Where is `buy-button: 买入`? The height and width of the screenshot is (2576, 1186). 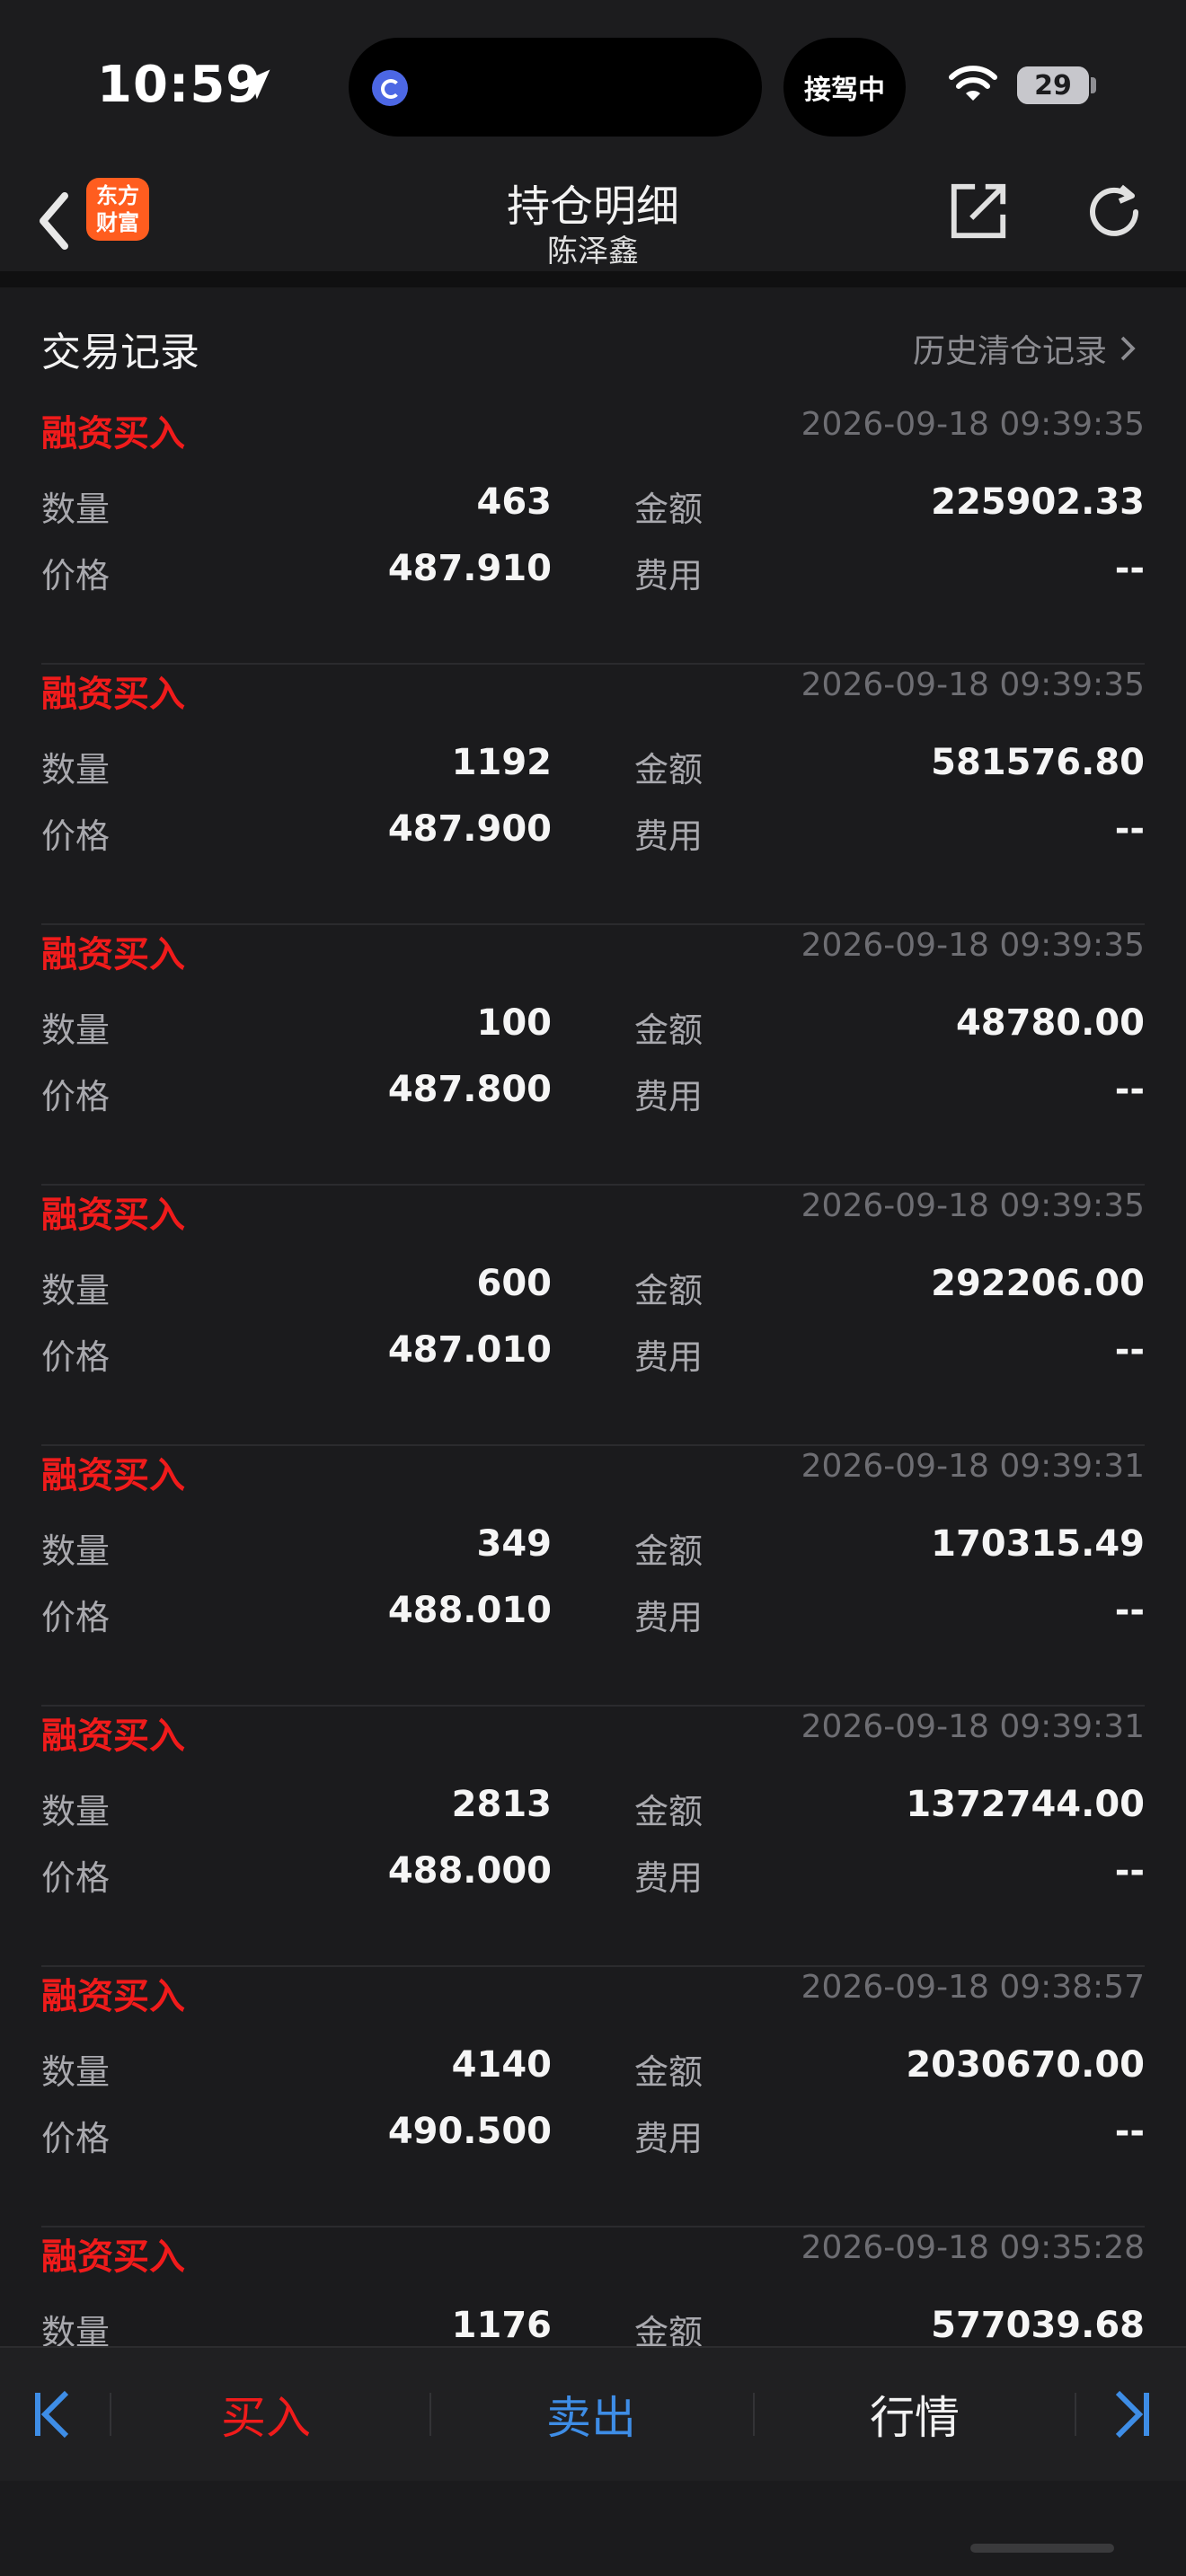 buy-button: 买入 is located at coordinates (266, 2414).